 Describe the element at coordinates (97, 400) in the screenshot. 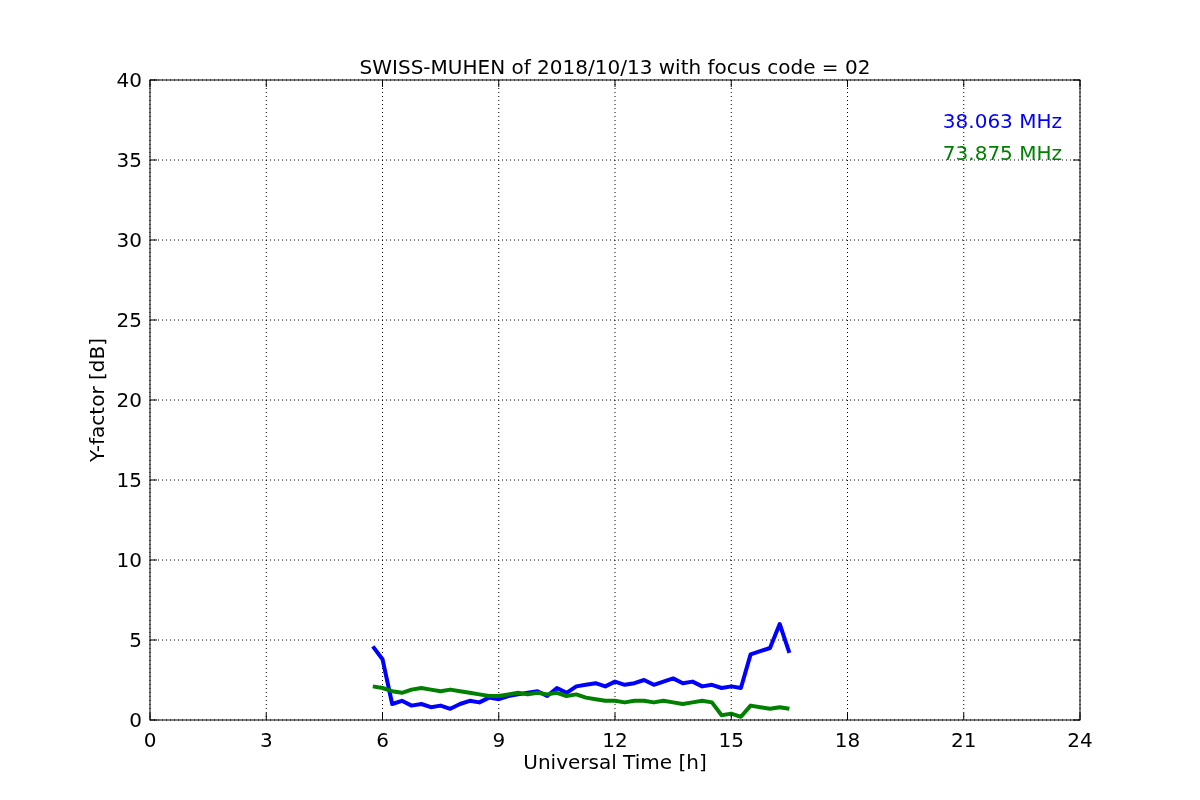

I see `y-axis-title: Y-factor [dB]` at that location.